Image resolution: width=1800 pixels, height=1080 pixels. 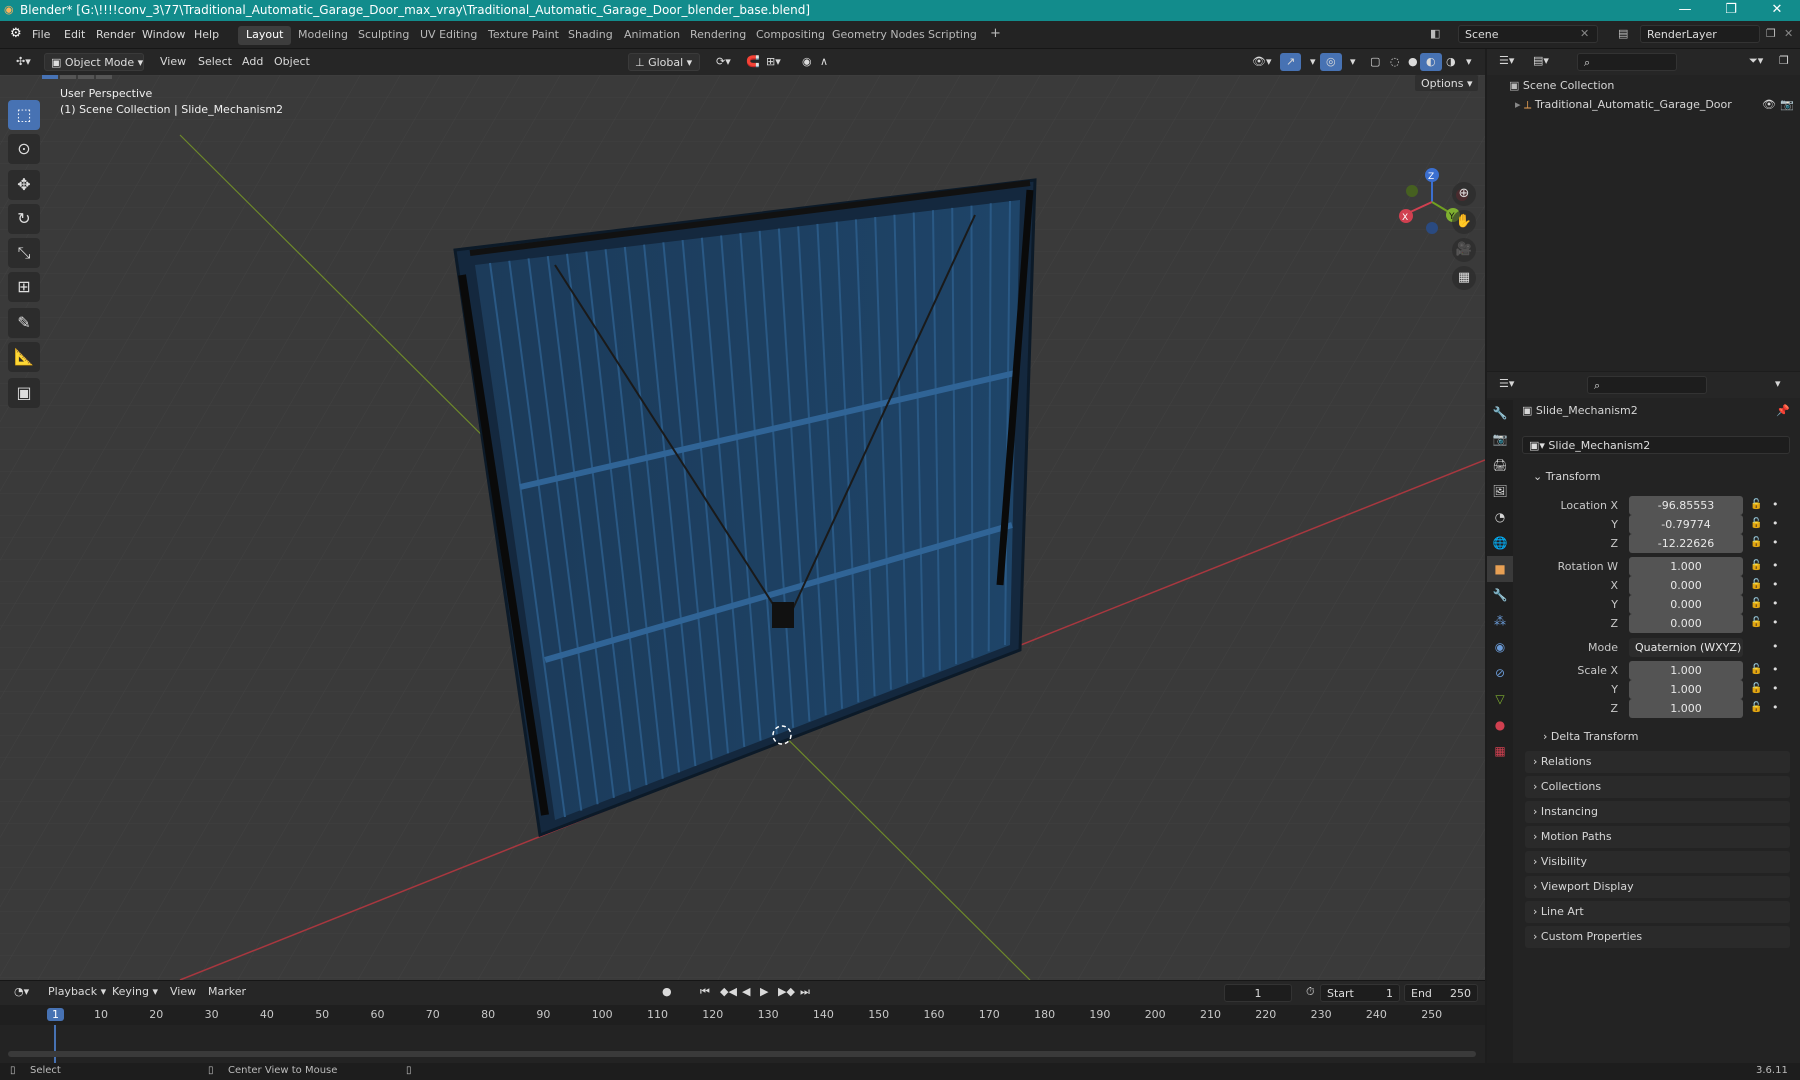 I want to click on mode-dropdown: ▣ Object Mode ▾, so click(x=94, y=62).